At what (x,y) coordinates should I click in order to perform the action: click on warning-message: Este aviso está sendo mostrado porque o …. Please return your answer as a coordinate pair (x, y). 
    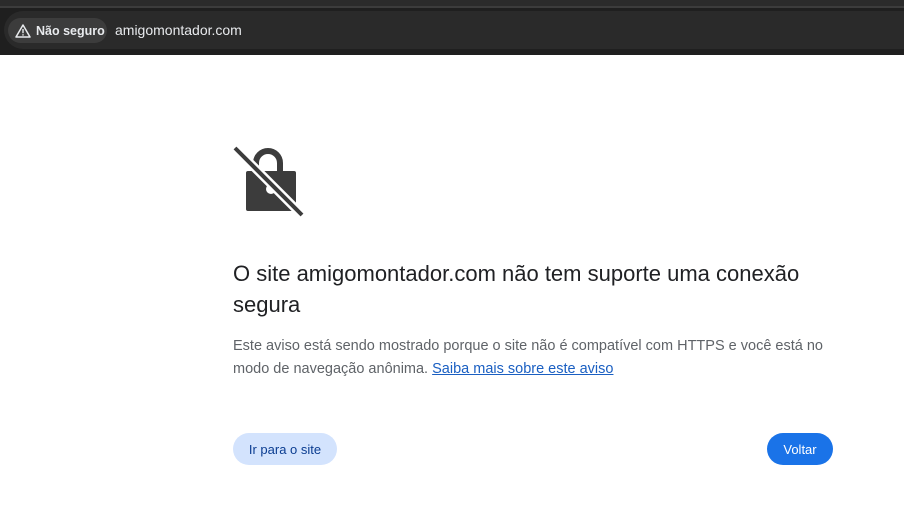
    Looking at the image, I should click on (535, 358).